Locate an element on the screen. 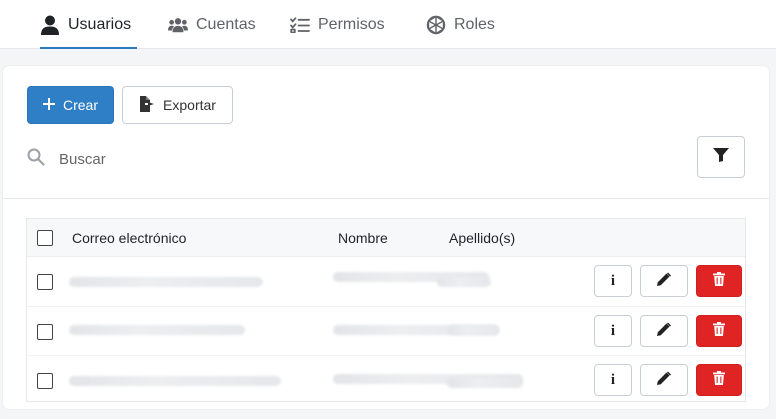 The width and height of the screenshot is (776, 419). create-button-label: Crear is located at coordinates (80, 105).